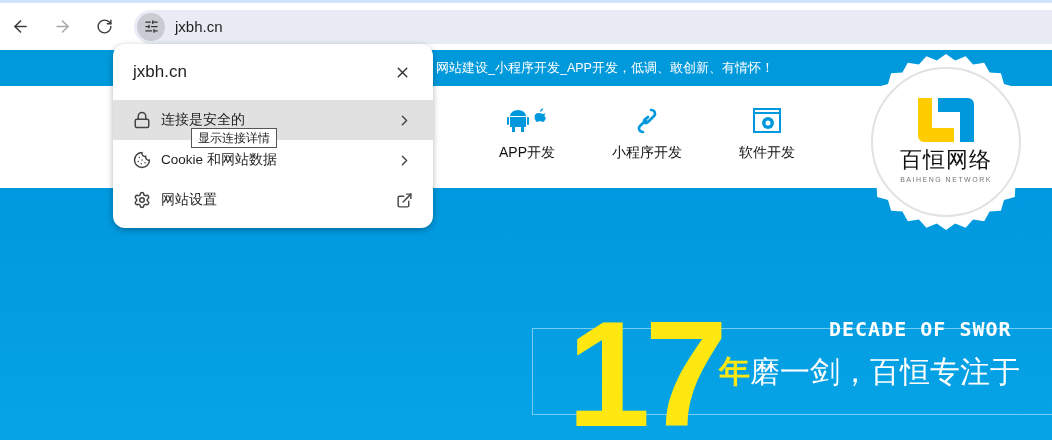 The image size is (1052, 440). What do you see at coordinates (142, 160) in the screenshot?
I see `cookie-icon` at bounding box center [142, 160].